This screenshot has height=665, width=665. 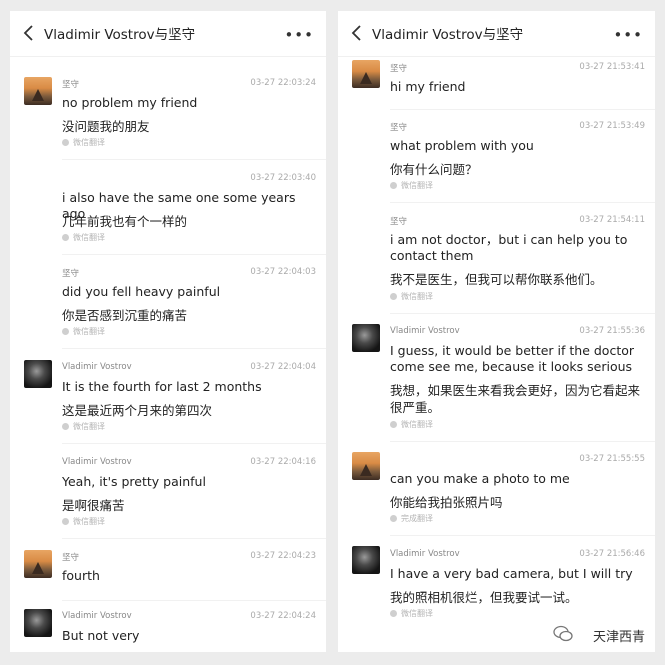 I want to click on message-time: 03-27 21:56:46, so click(x=612, y=554).